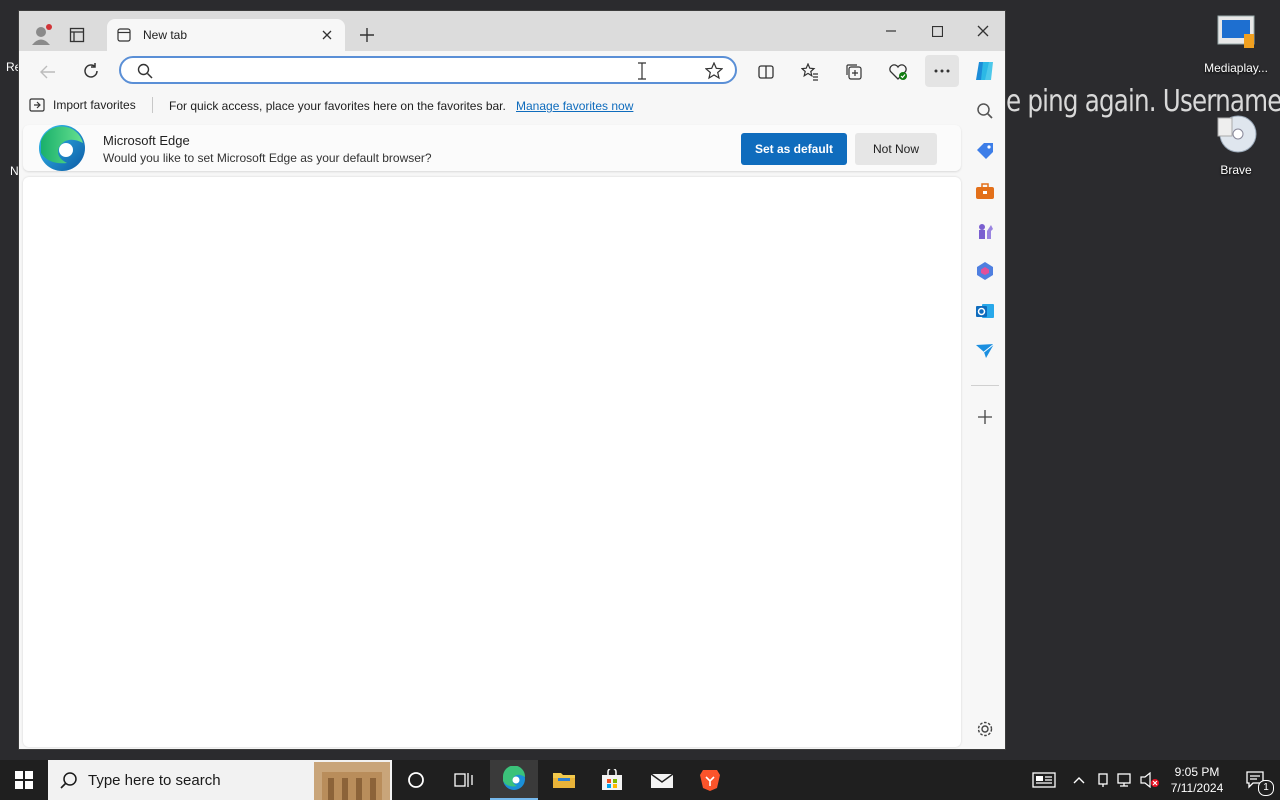  I want to click on copilot-icon, so click(984, 71).